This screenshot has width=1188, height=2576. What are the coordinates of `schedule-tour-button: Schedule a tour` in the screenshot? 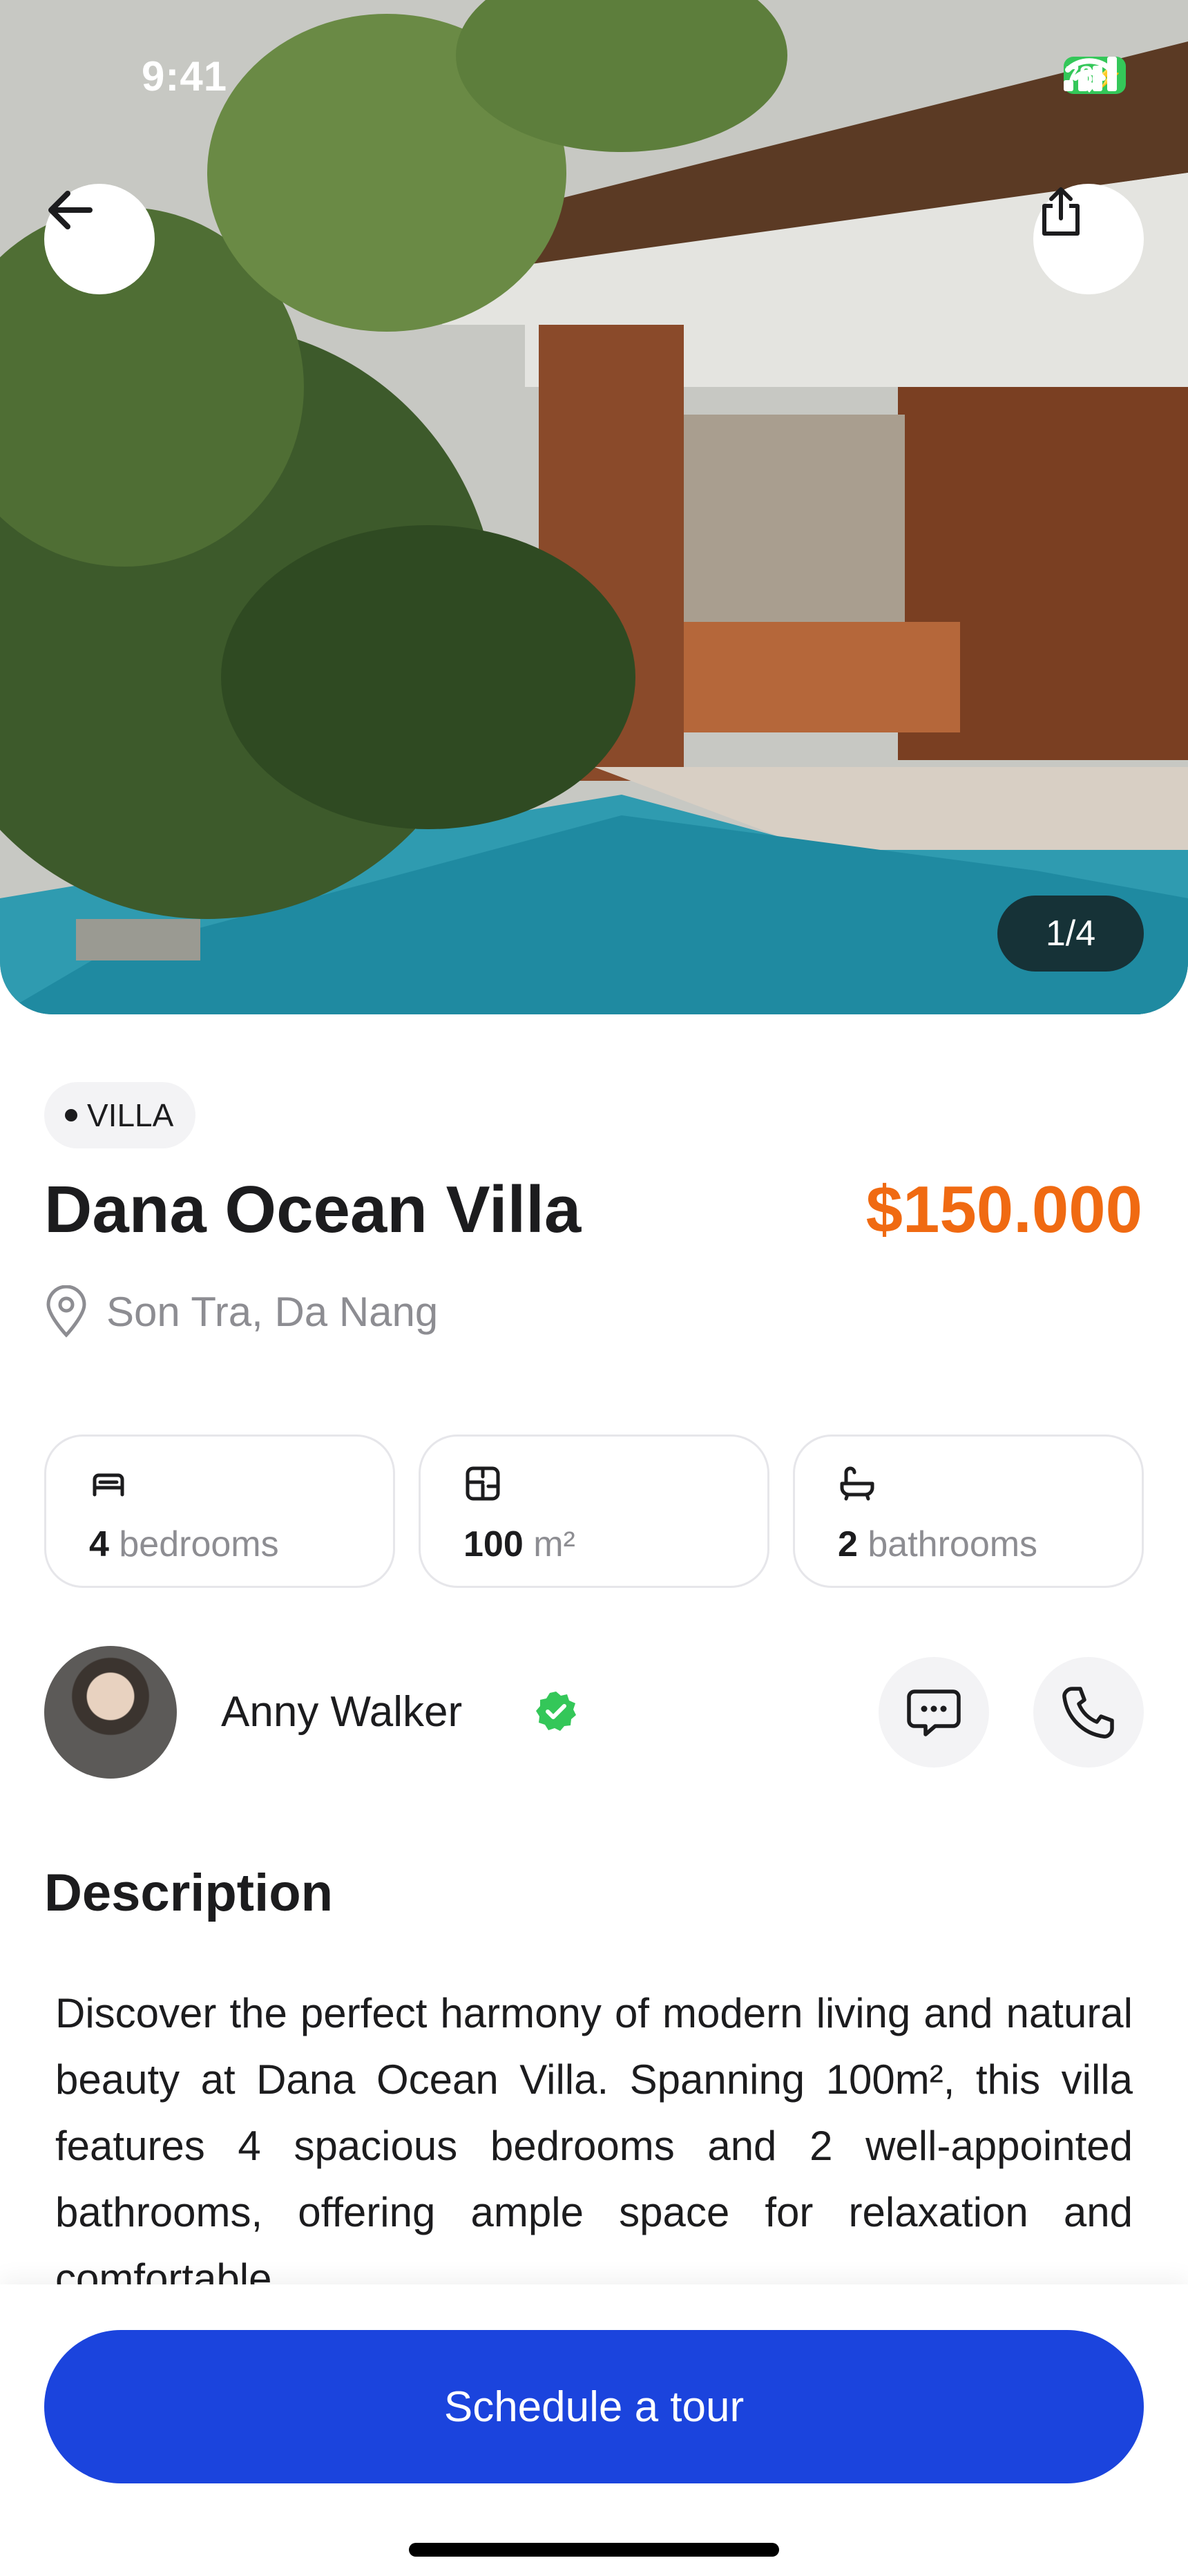 It's located at (594, 2406).